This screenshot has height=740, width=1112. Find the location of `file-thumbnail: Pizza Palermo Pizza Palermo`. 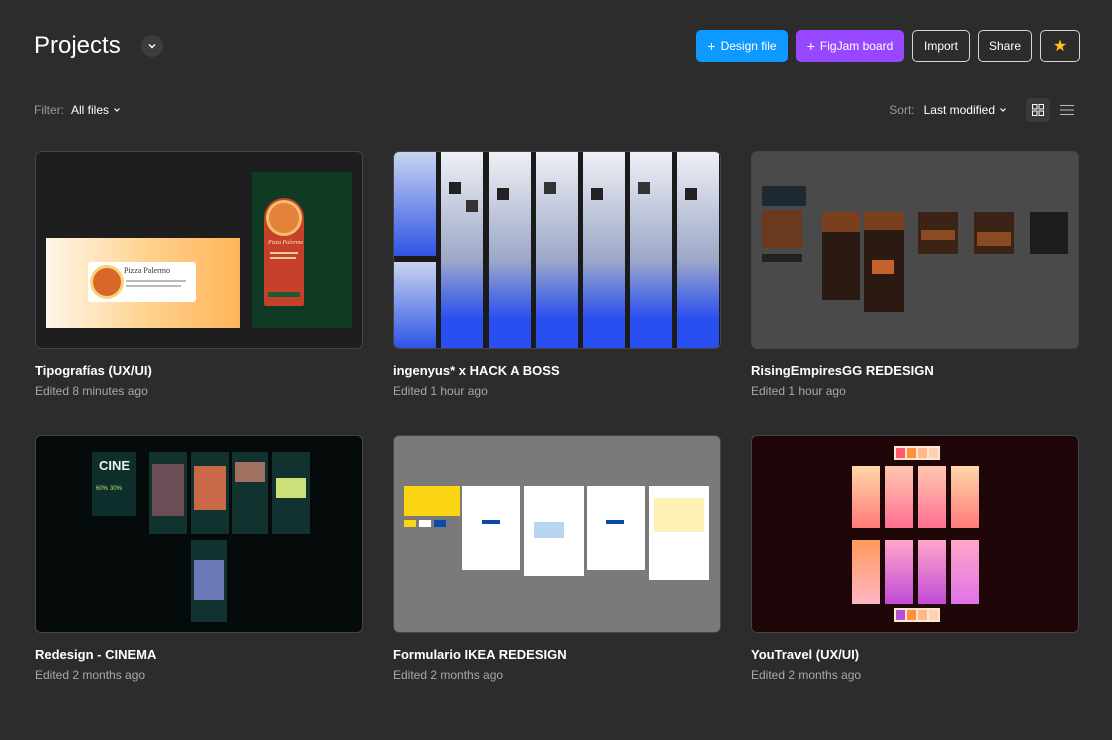

file-thumbnail: Pizza Palermo Pizza Palermo is located at coordinates (199, 250).